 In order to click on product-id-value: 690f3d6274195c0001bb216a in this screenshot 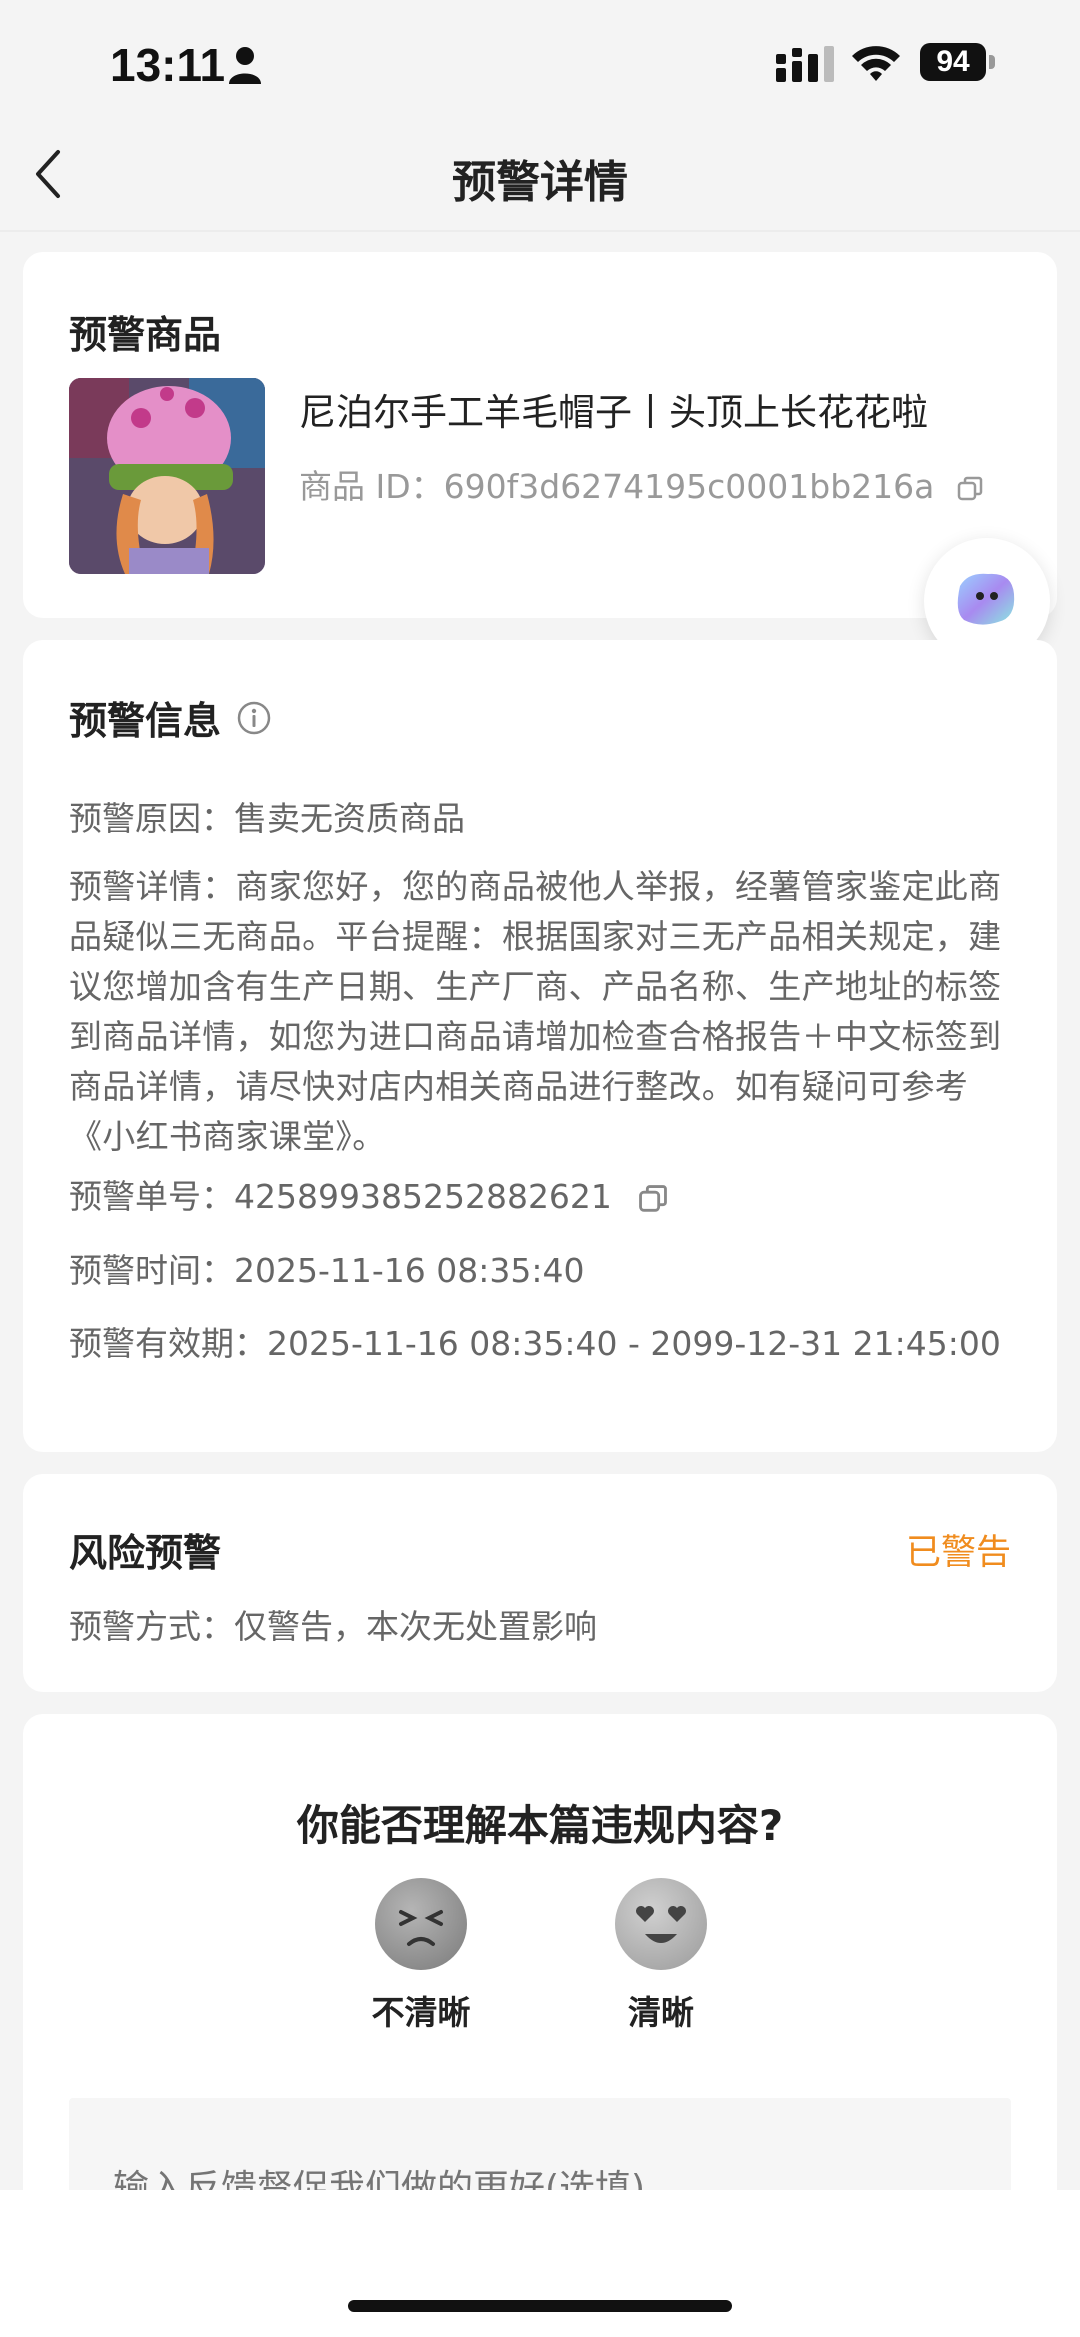, I will do `click(689, 486)`.